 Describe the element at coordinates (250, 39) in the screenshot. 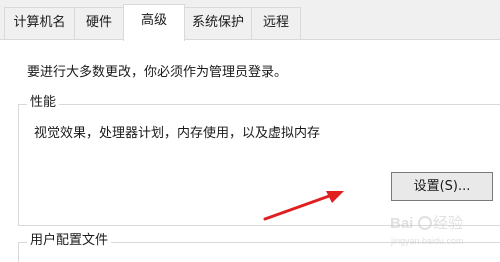

I see `tab-bar-divider` at that location.